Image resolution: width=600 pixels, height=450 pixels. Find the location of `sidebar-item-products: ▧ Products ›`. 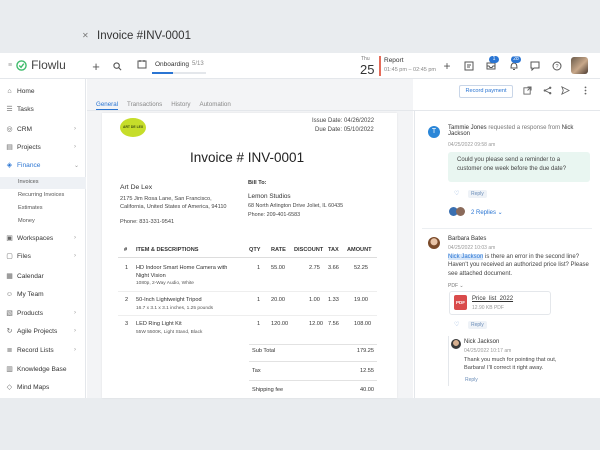

sidebar-item-products: ▧ Products › is located at coordinates (43, 313).